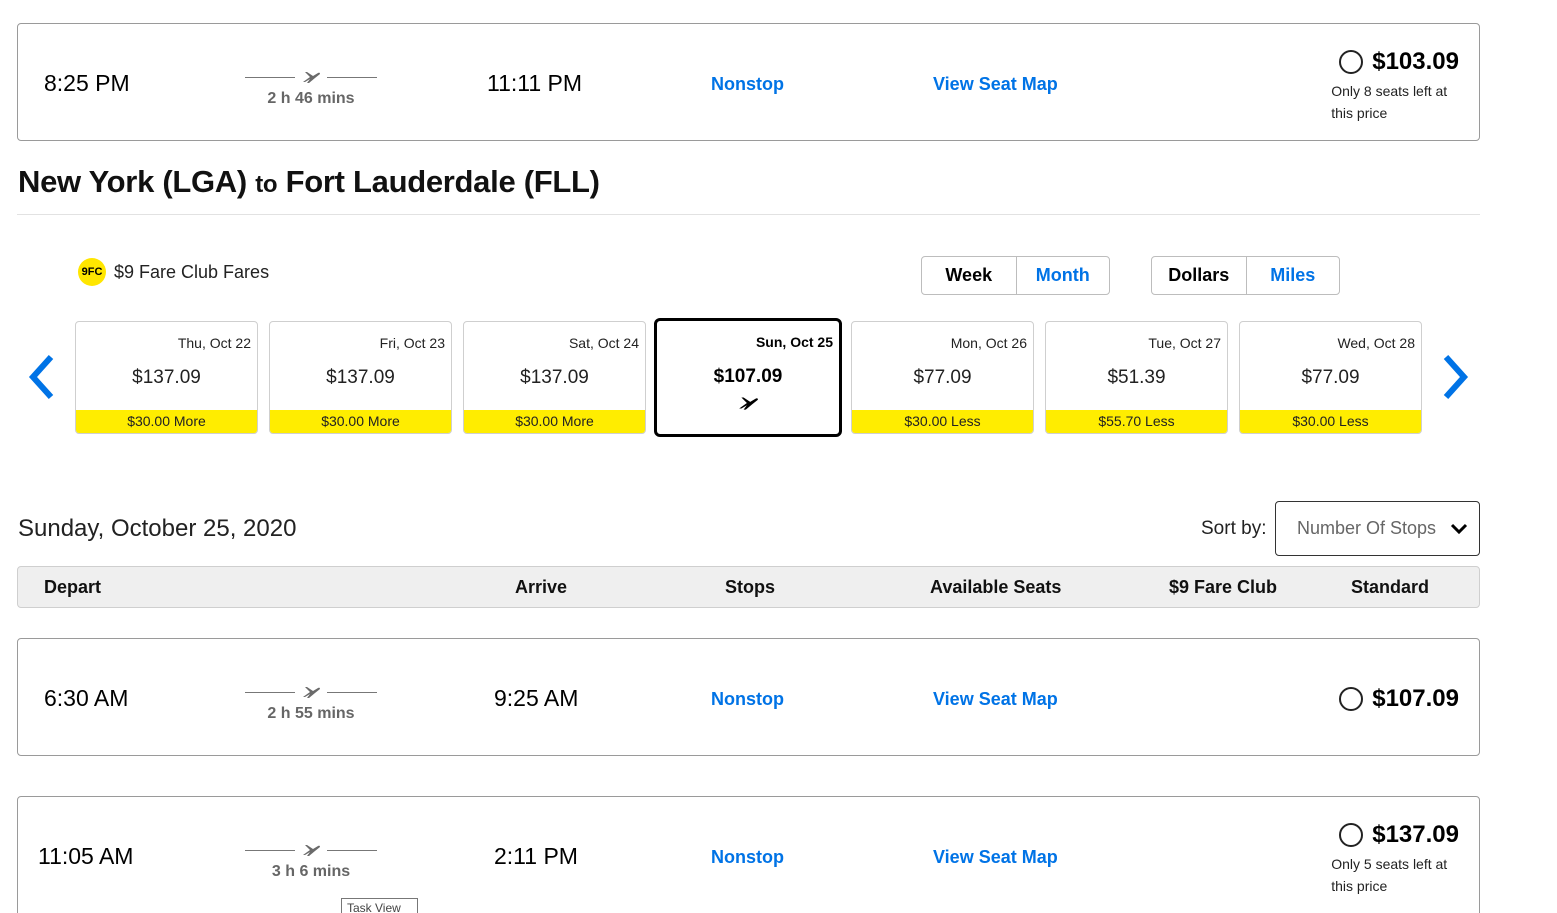  Describe the element at coordinates (214, 343) in the screenshot. I see `day-date: Thu, Oct 22` at that location.